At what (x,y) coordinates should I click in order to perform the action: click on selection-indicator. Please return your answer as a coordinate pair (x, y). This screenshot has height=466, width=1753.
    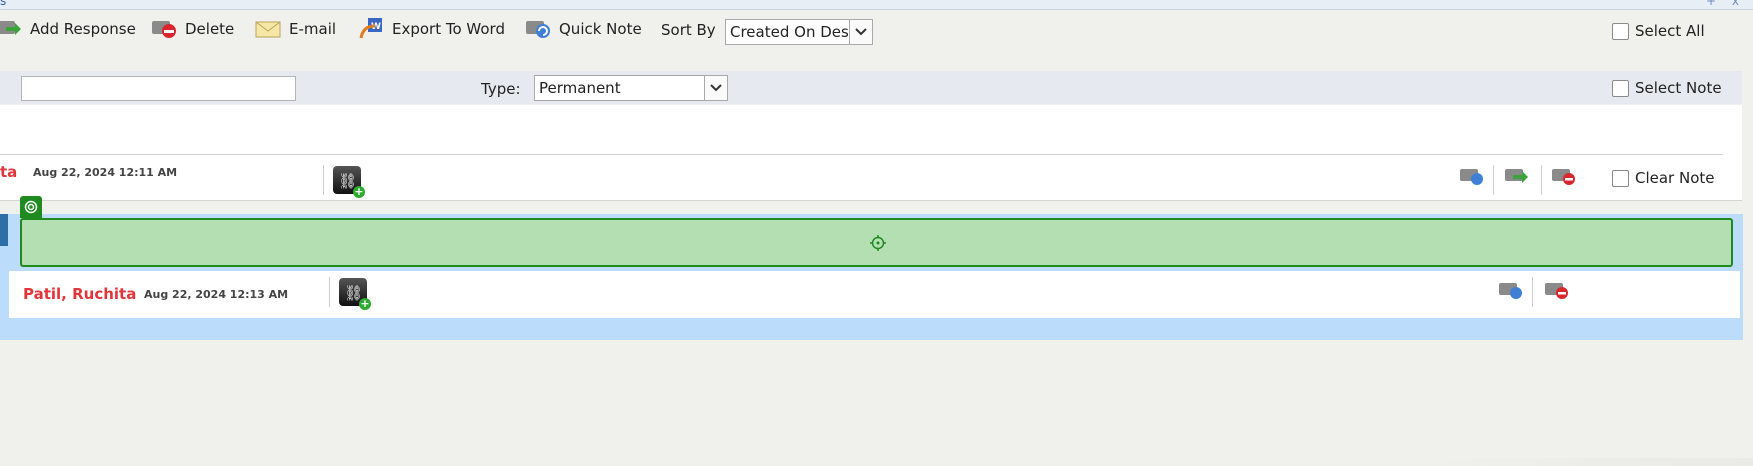
    Looking at the image, I should click on (4, 230).